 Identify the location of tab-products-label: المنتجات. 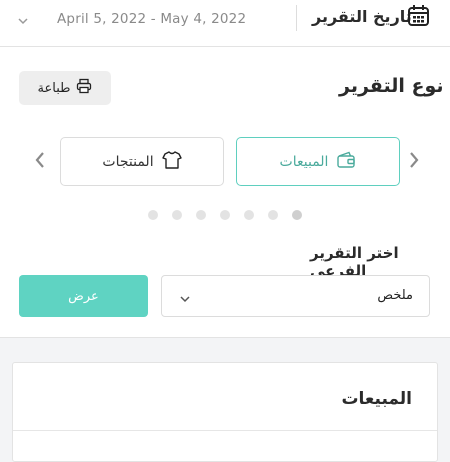
(128, 161).